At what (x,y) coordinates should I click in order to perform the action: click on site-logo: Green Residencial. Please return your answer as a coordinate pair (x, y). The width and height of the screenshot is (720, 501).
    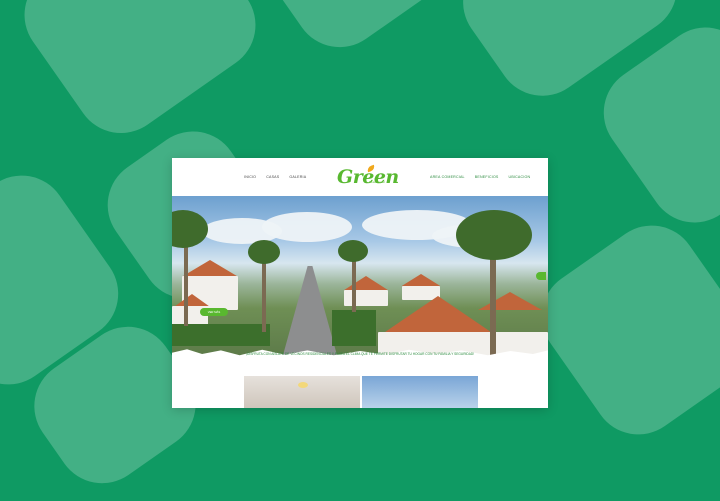
    Looking at the image, I should click on (367, 178).